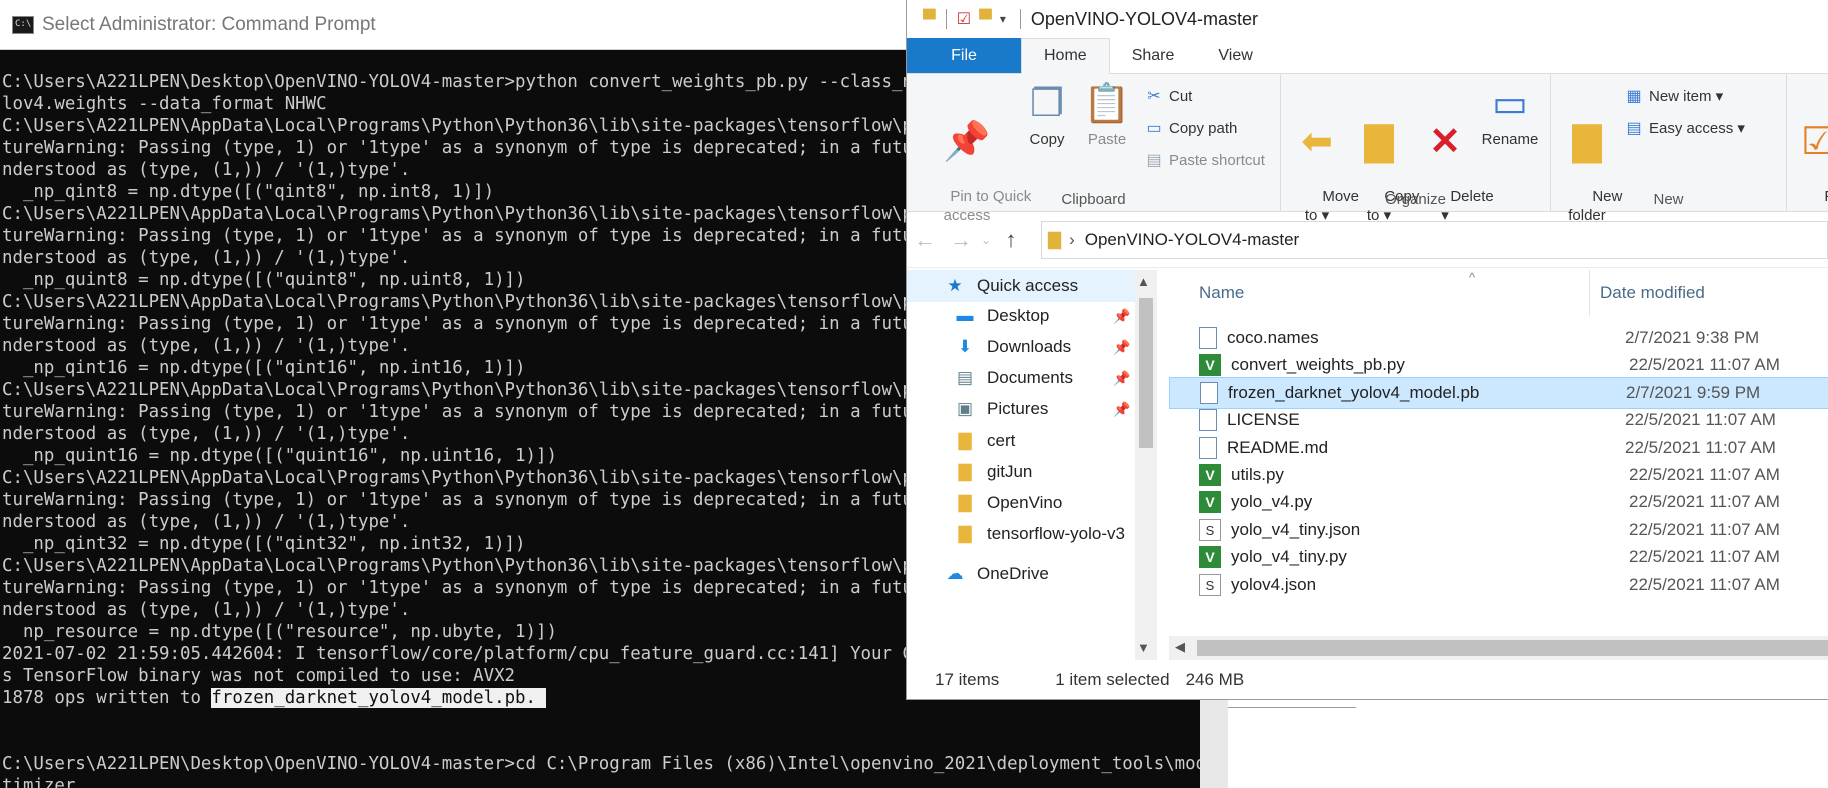  I want to click on scroll-down-icon: ▼, so click(1143, 647).